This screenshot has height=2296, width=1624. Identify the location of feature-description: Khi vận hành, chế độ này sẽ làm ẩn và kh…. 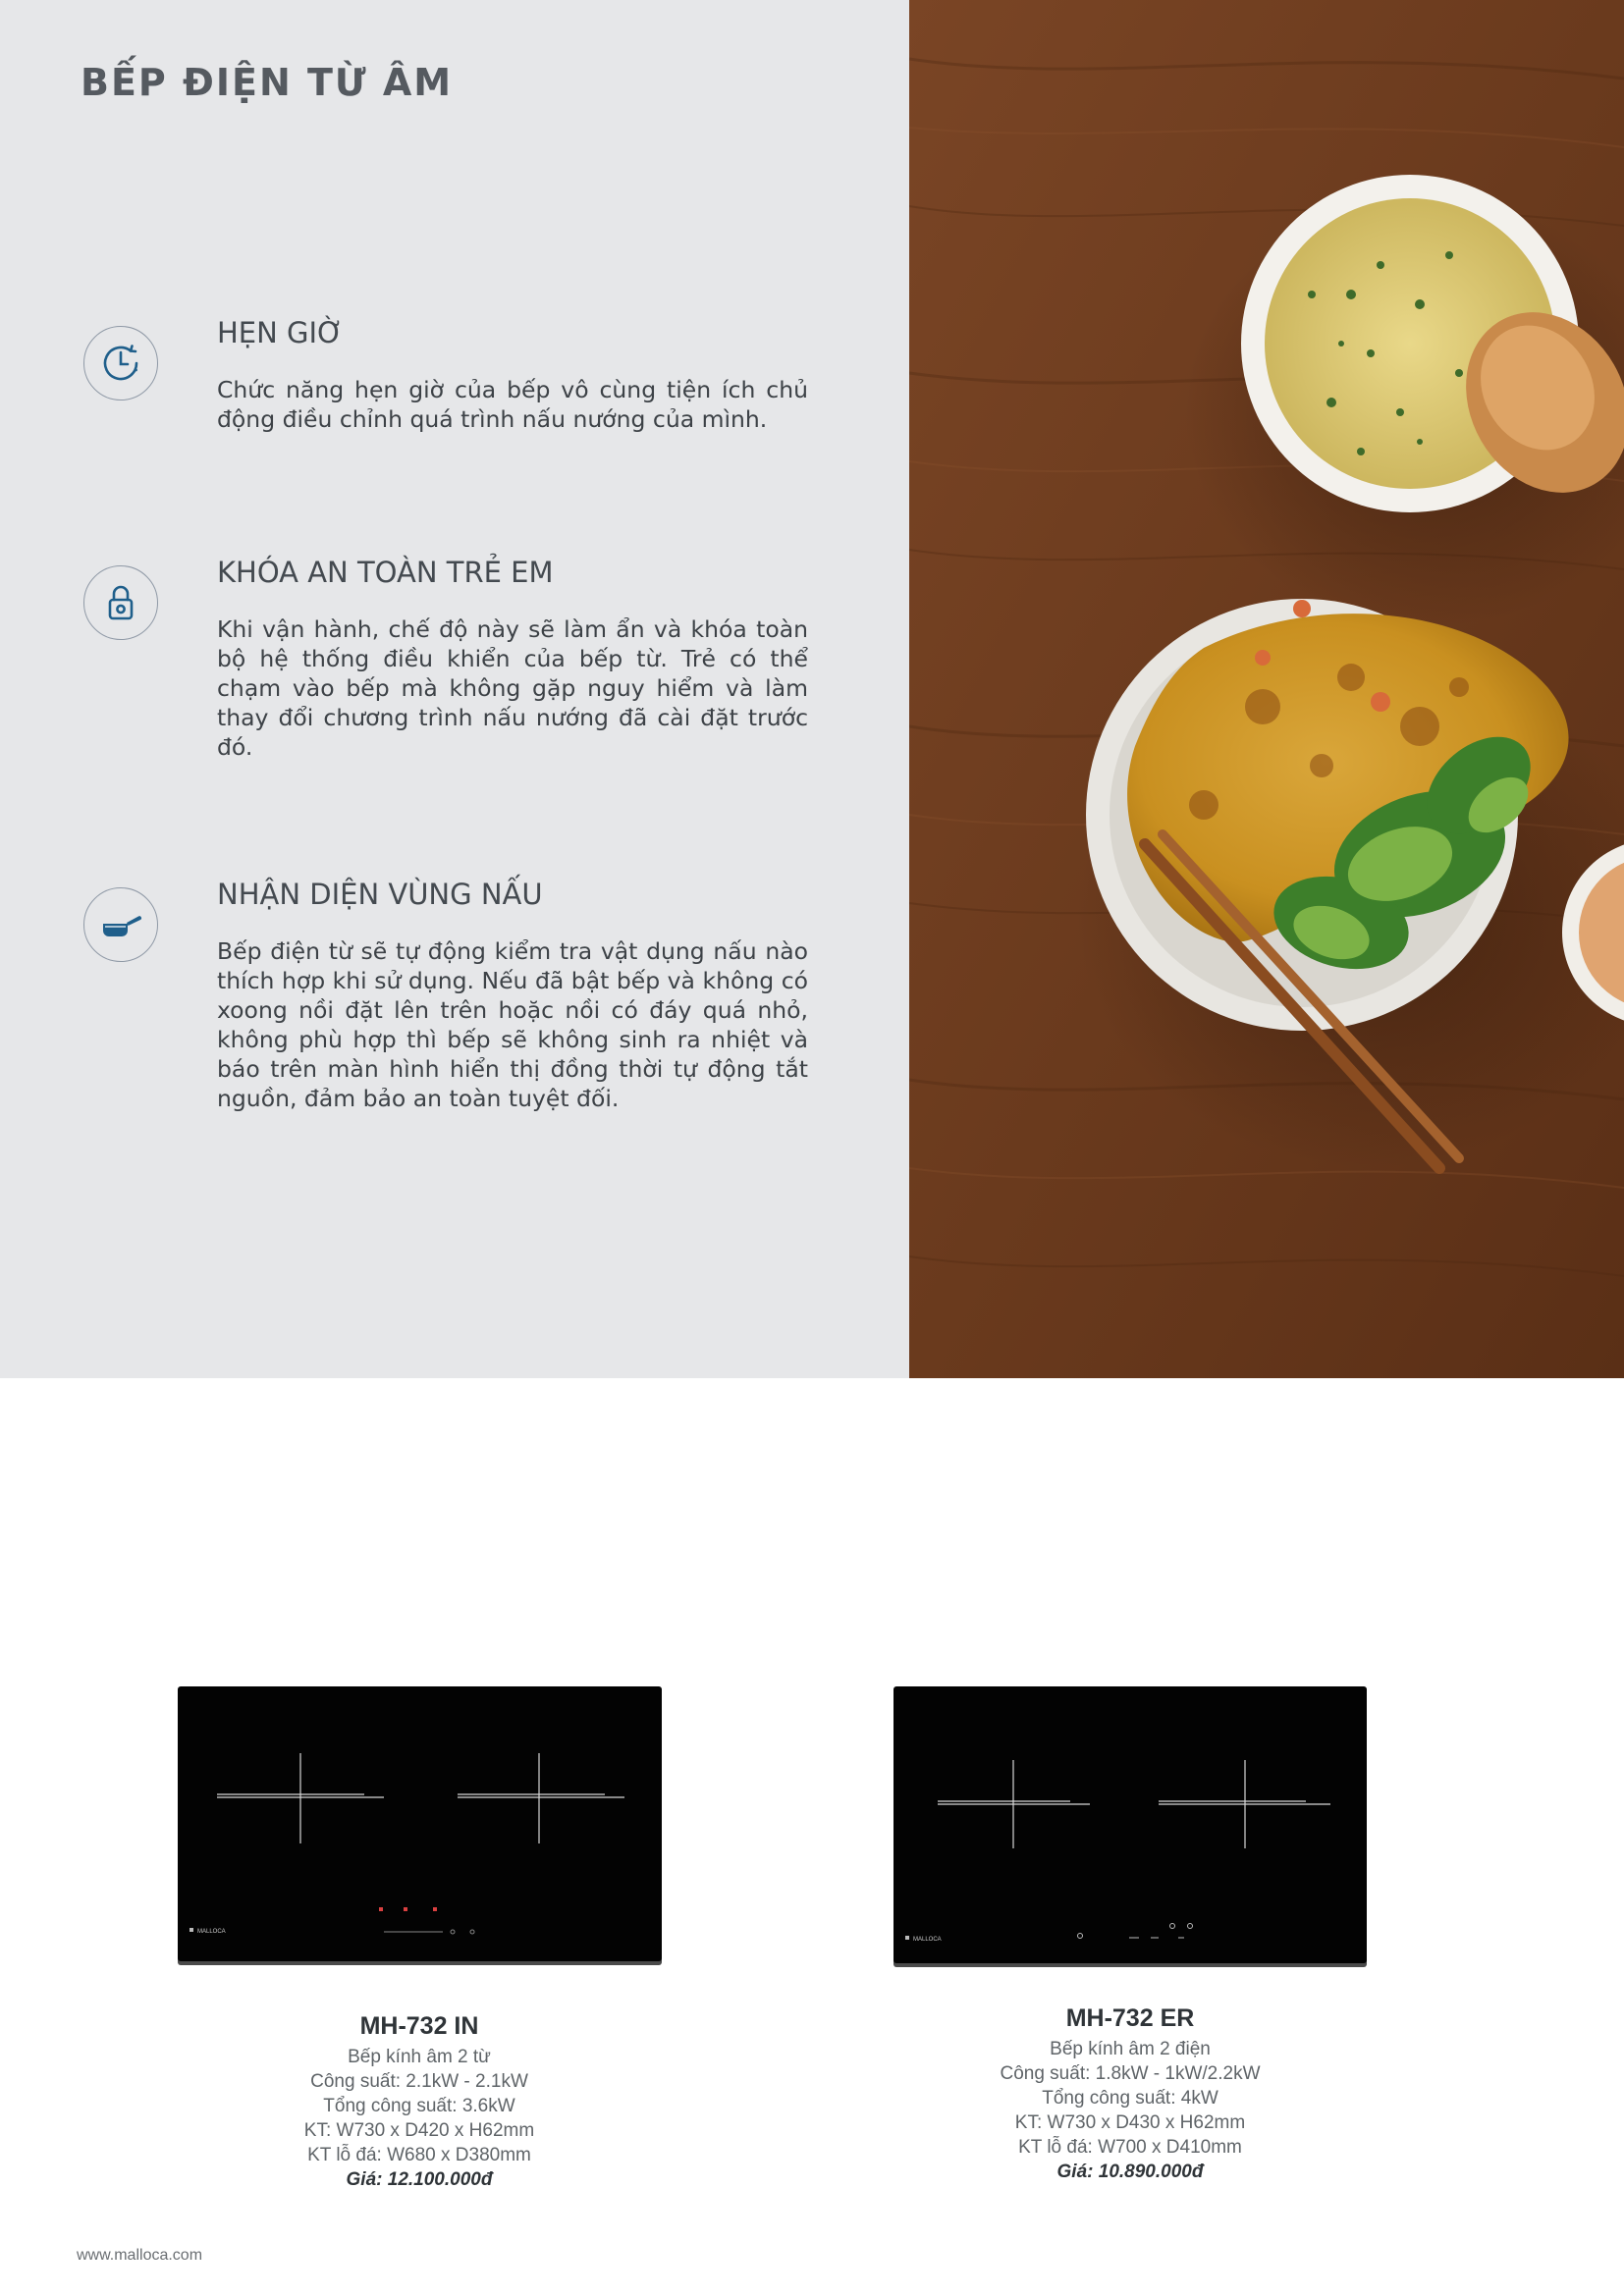
(512, 688).